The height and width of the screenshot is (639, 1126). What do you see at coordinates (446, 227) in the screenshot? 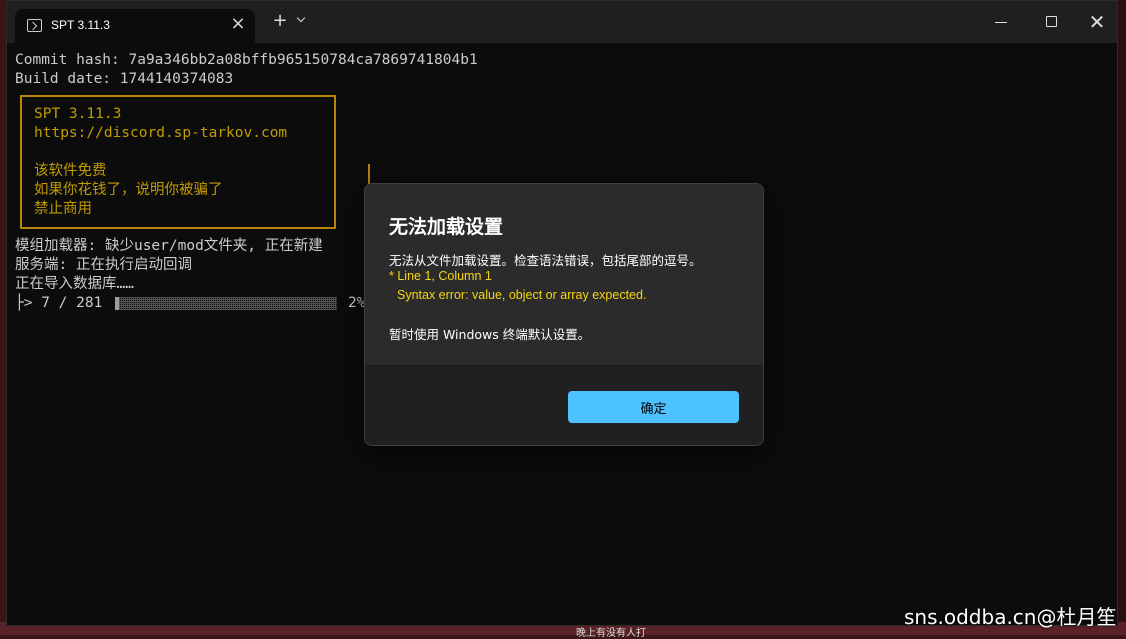
I see `dialog-title: 无法加载设置` at bounding box center [446, 227].